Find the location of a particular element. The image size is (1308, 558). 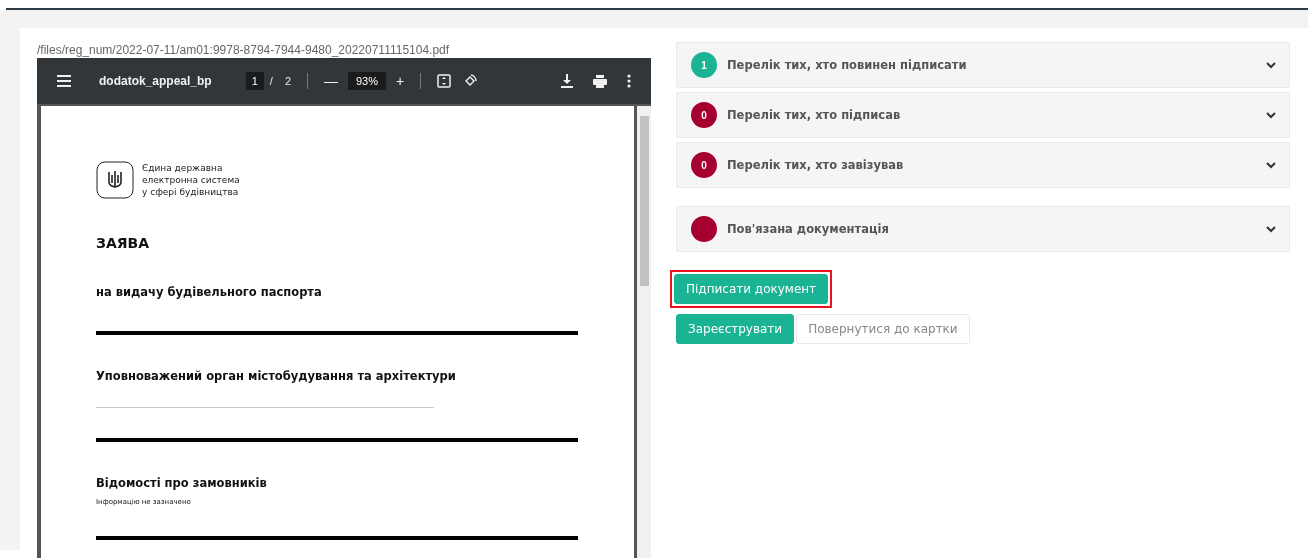

accordion-panel: 1 Перелік тих, хто повинен підписати is located at coordinates (983, 65).